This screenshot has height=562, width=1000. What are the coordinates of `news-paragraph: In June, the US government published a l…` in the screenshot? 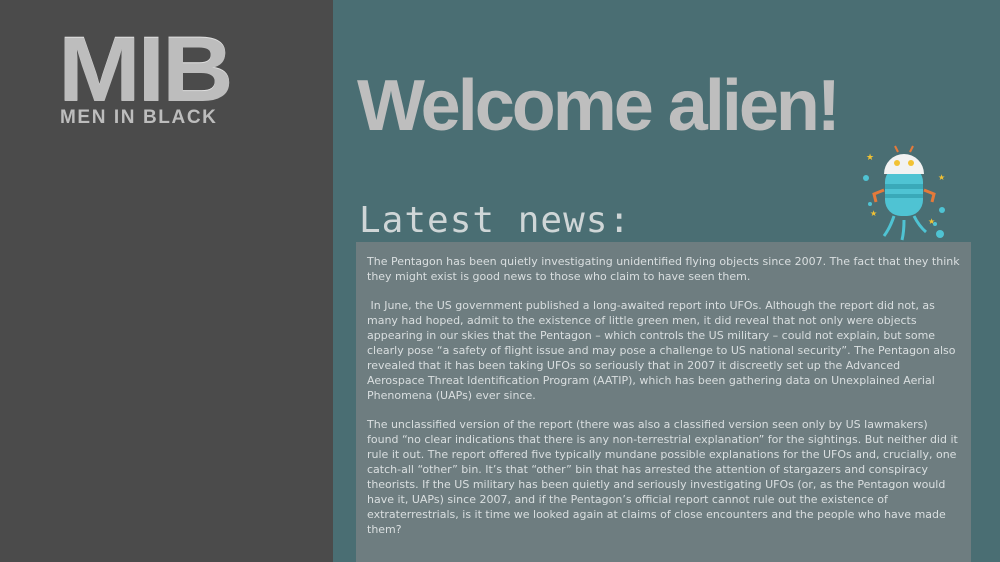 It's located at (661, 350).